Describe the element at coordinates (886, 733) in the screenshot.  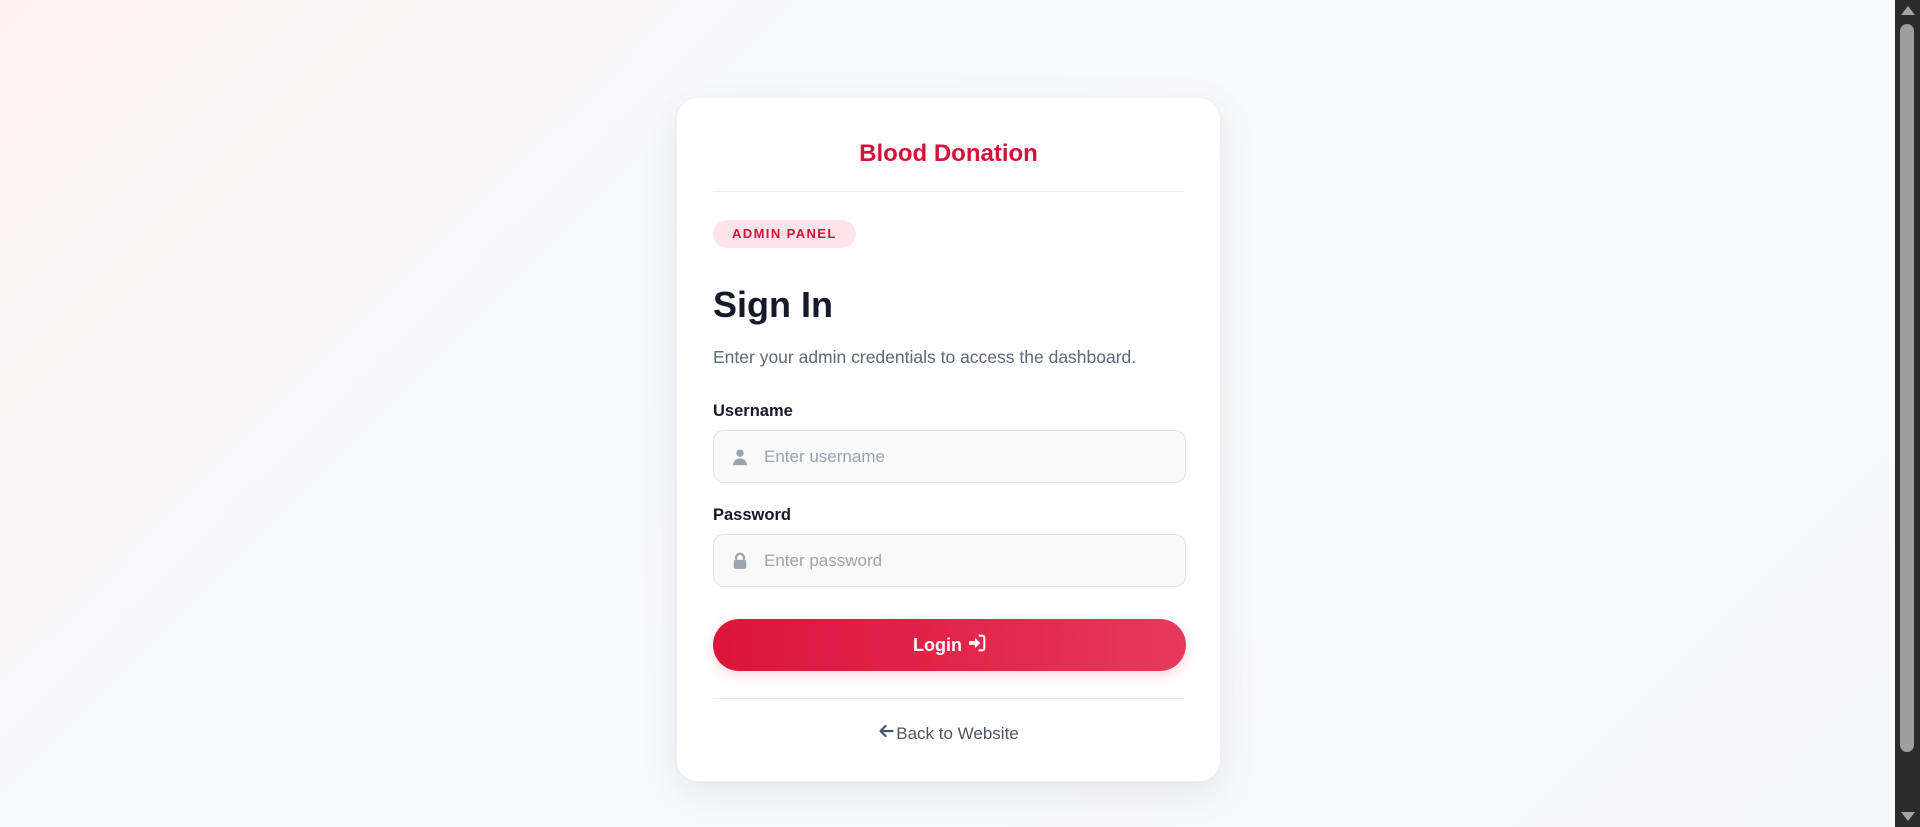
I see `arrow-left-icon` at that location.